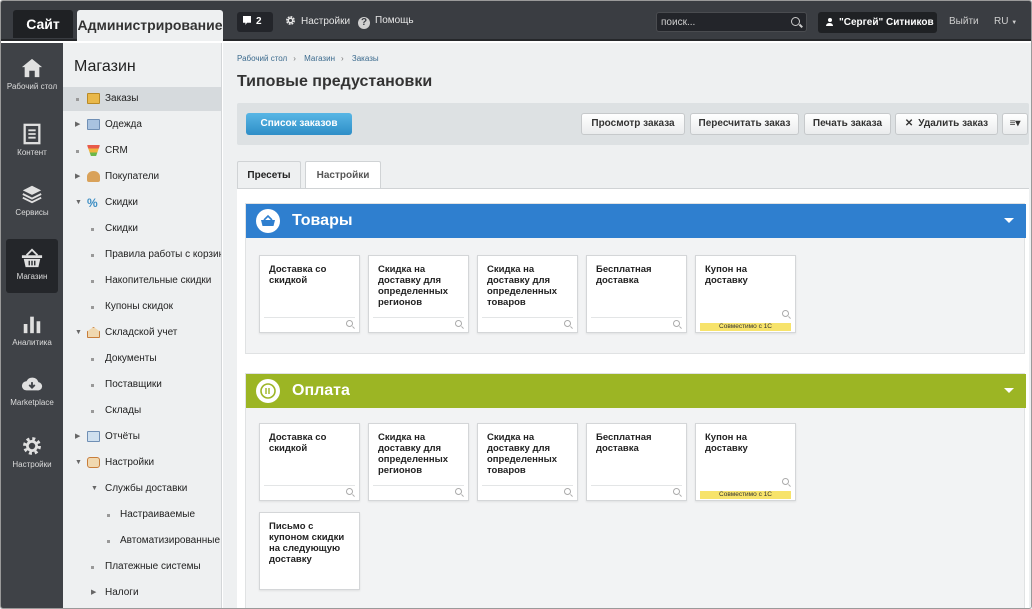  Describe the element at coordinates (418, 485) in the screenshot. I see `divider` at that location.